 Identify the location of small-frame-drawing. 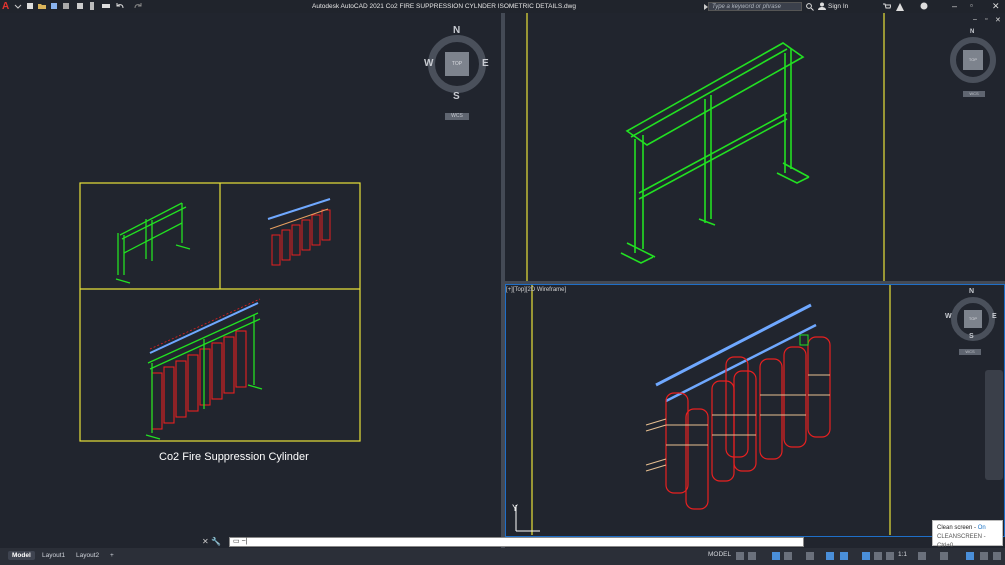
(153, 243).